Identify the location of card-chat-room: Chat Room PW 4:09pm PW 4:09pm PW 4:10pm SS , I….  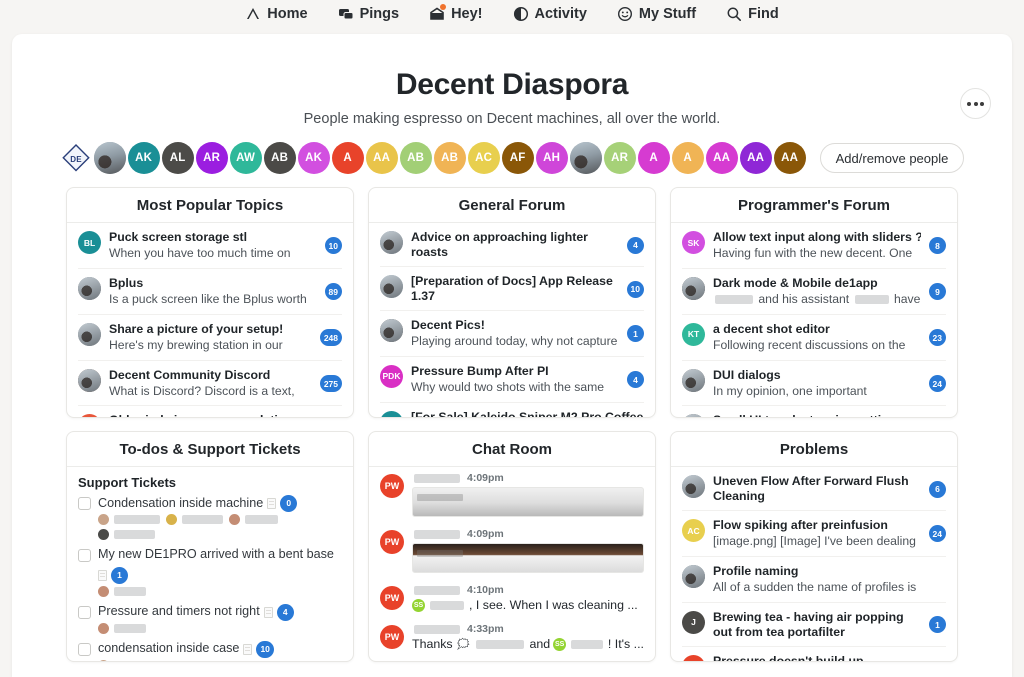
(512, 546).